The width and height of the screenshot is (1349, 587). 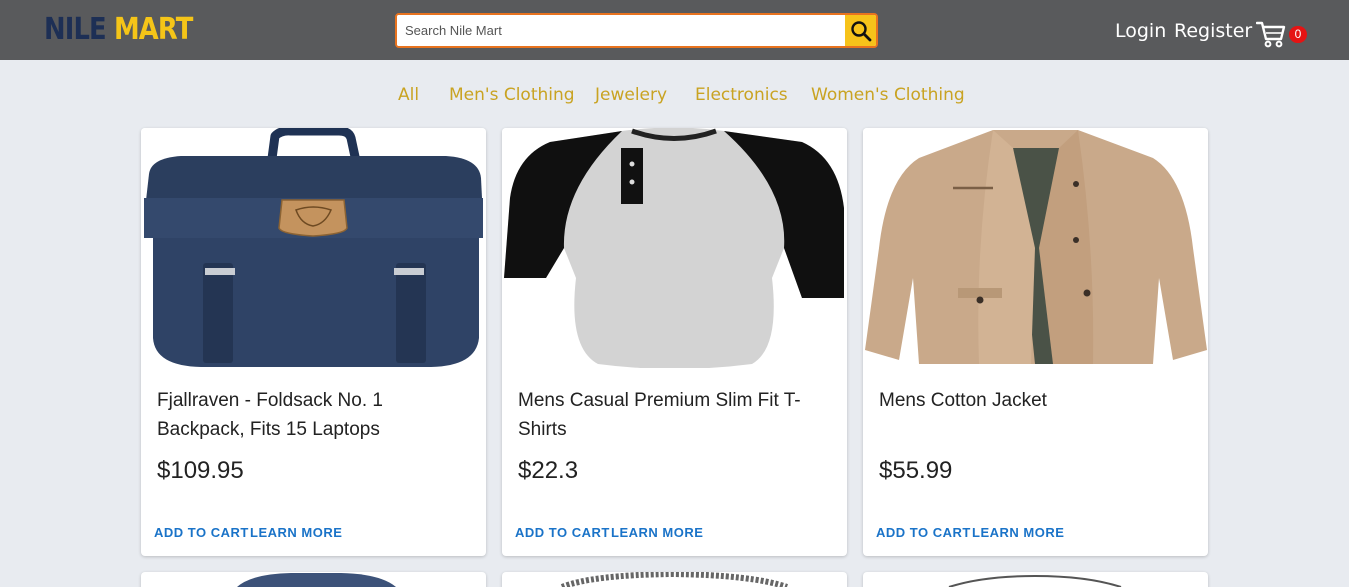 I want to click on product-price: $55.99, so click(x=916, y=470).